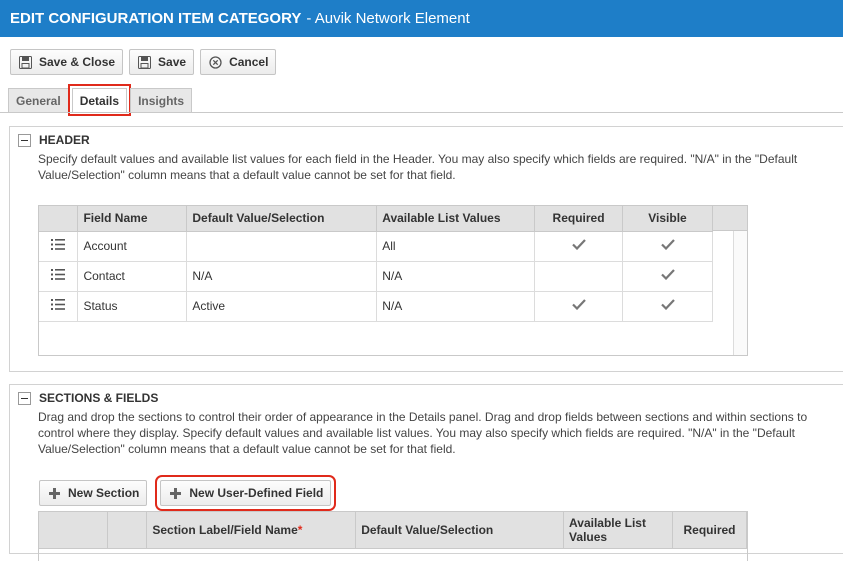  I want to click on table-row: Contact N/A N/A, so click(376, 276).